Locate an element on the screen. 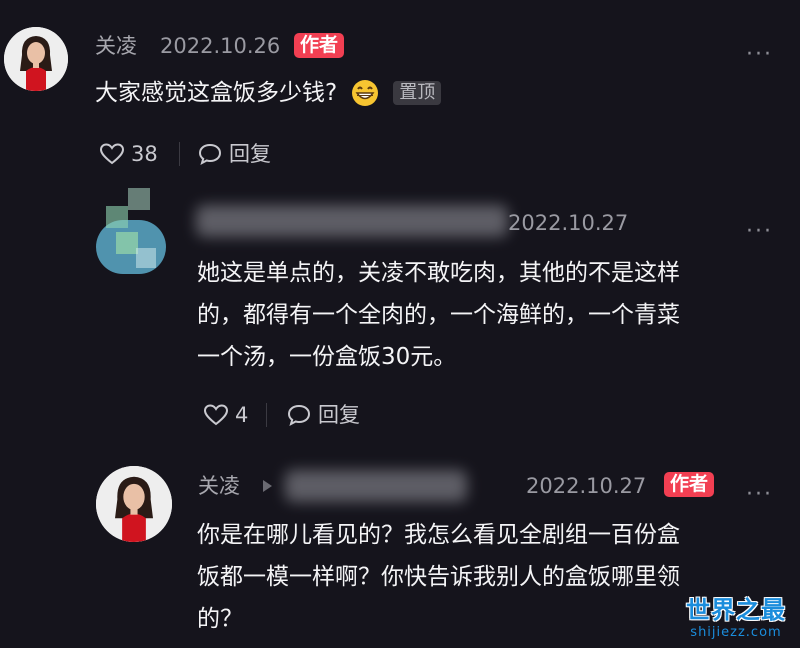 The image size is (800, 648). comment-date: 2022.10.26 is located at coordinates (220, 46).